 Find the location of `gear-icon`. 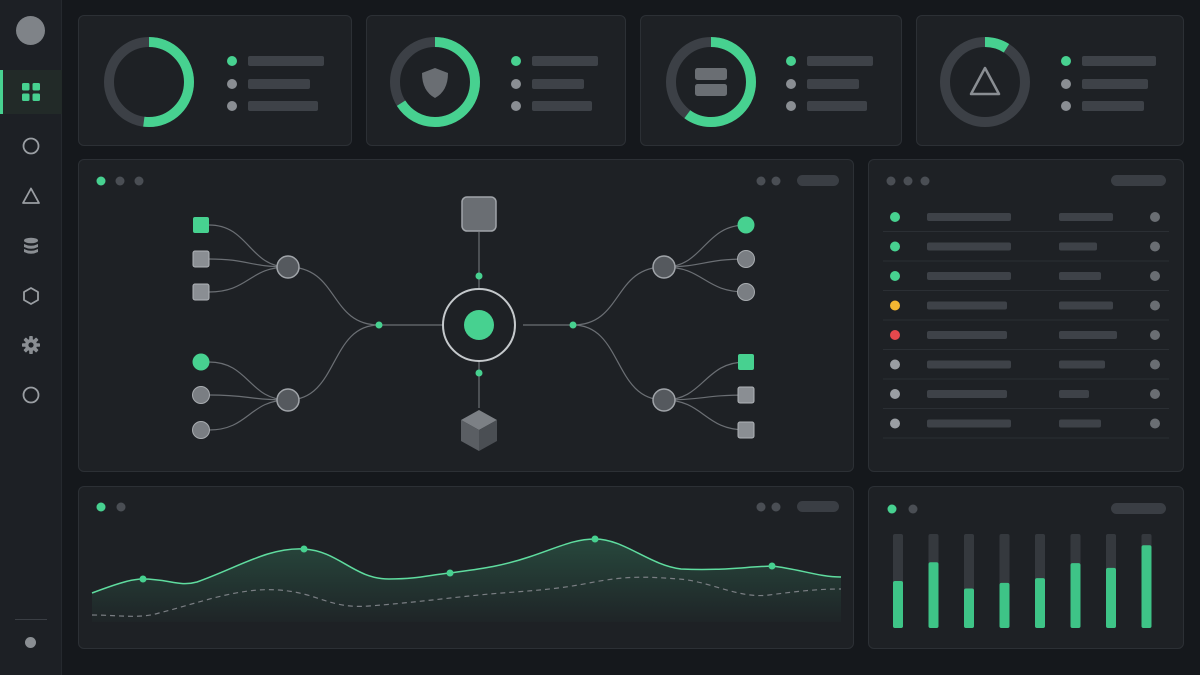

gear-icon is located at coordinates (31, 345).